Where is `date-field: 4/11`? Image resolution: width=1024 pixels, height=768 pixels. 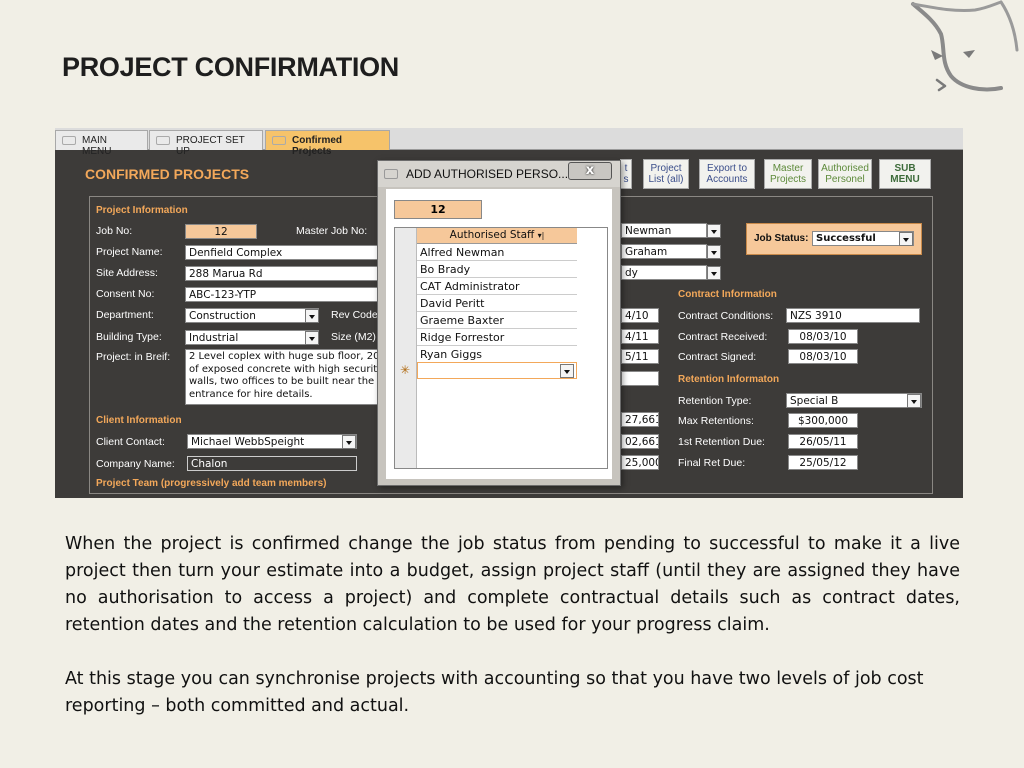 date-field: 4/11 is located at coordinates (640, 336).